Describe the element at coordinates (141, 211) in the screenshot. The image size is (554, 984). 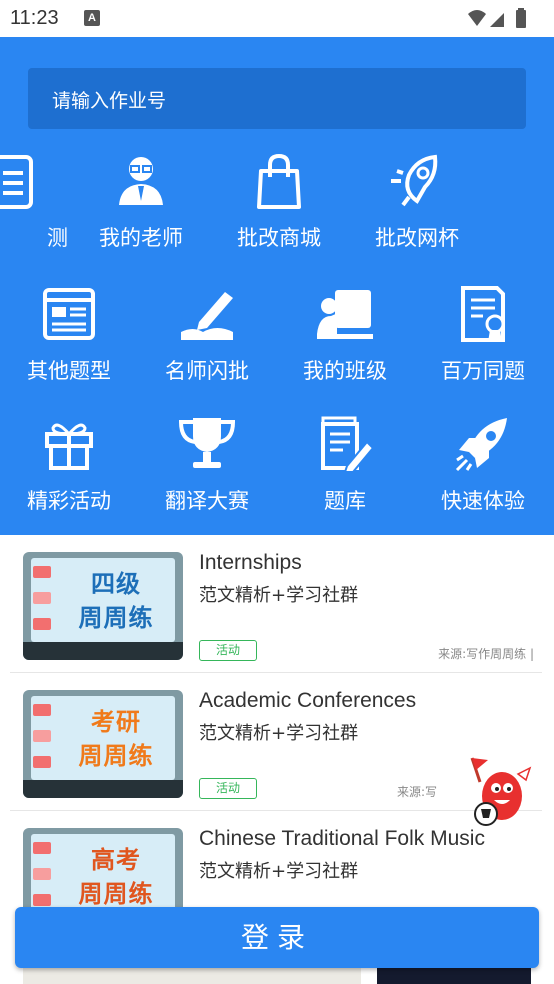
I see `grid-item-my-teacher: 我的老师` at that location.